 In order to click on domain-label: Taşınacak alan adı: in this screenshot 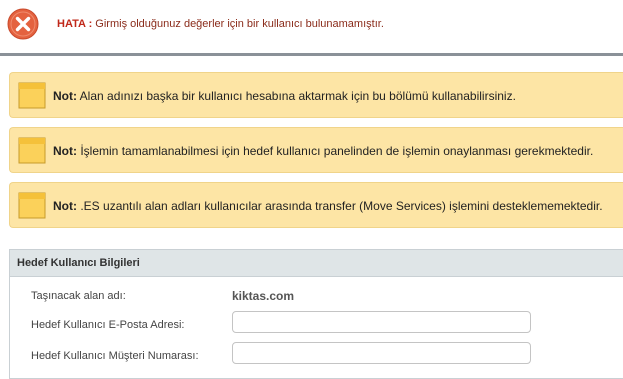, I will do `click(78, 296)`.